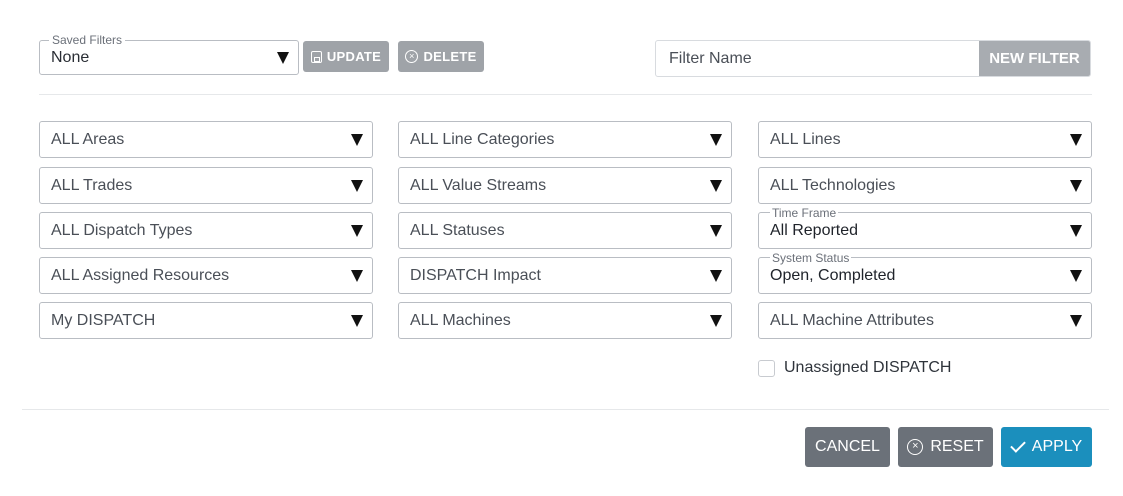 This screenshot has width=1123, height=496. I want to click on dispatch-impact-select-label: DISPATCH Impact, so click(475, 275).